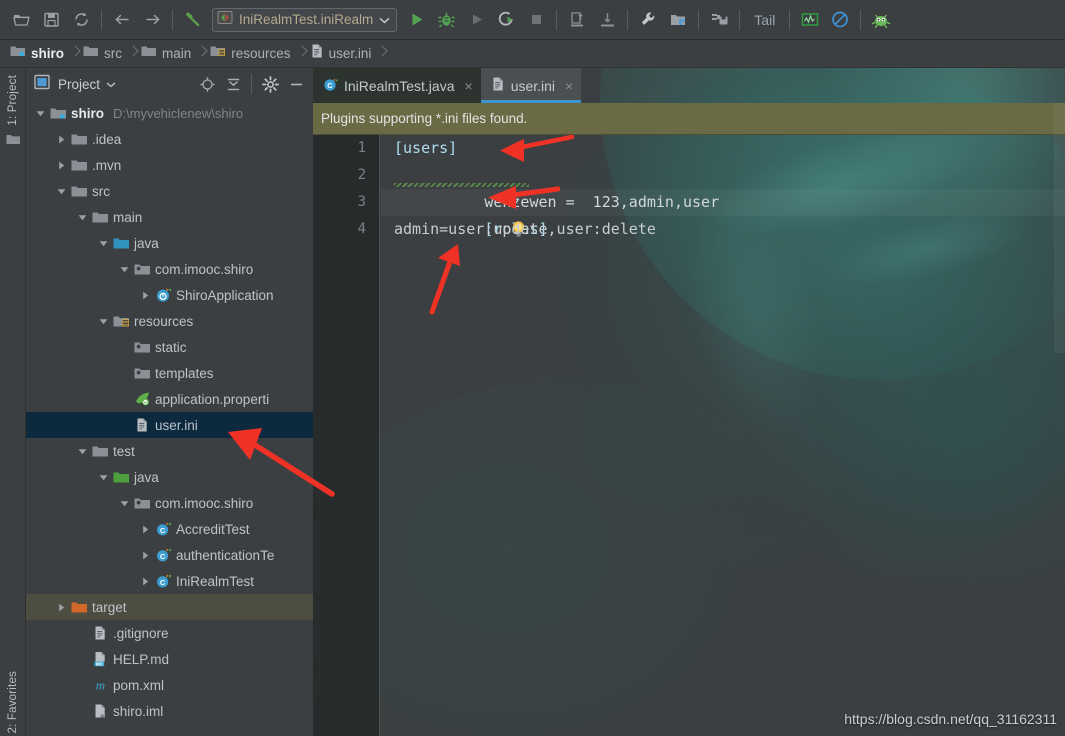 Image resolution: width=1065 pixels, height=736 pixels. Describe the element at coordinates (342, 54) in the screenshot. I see `breadcrumb-item-user-ini: user.ini` at that location.